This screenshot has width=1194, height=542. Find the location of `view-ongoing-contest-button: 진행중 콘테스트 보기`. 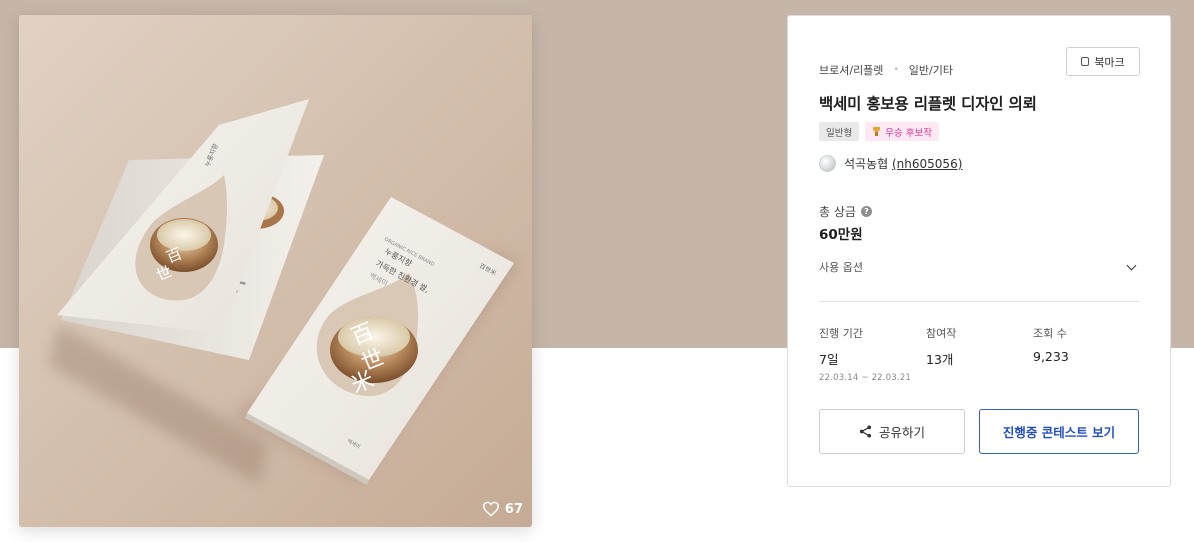

view-ongoing-contest-button: 진행중 콘테스트 보기 is located at coordinates (1059, 431).